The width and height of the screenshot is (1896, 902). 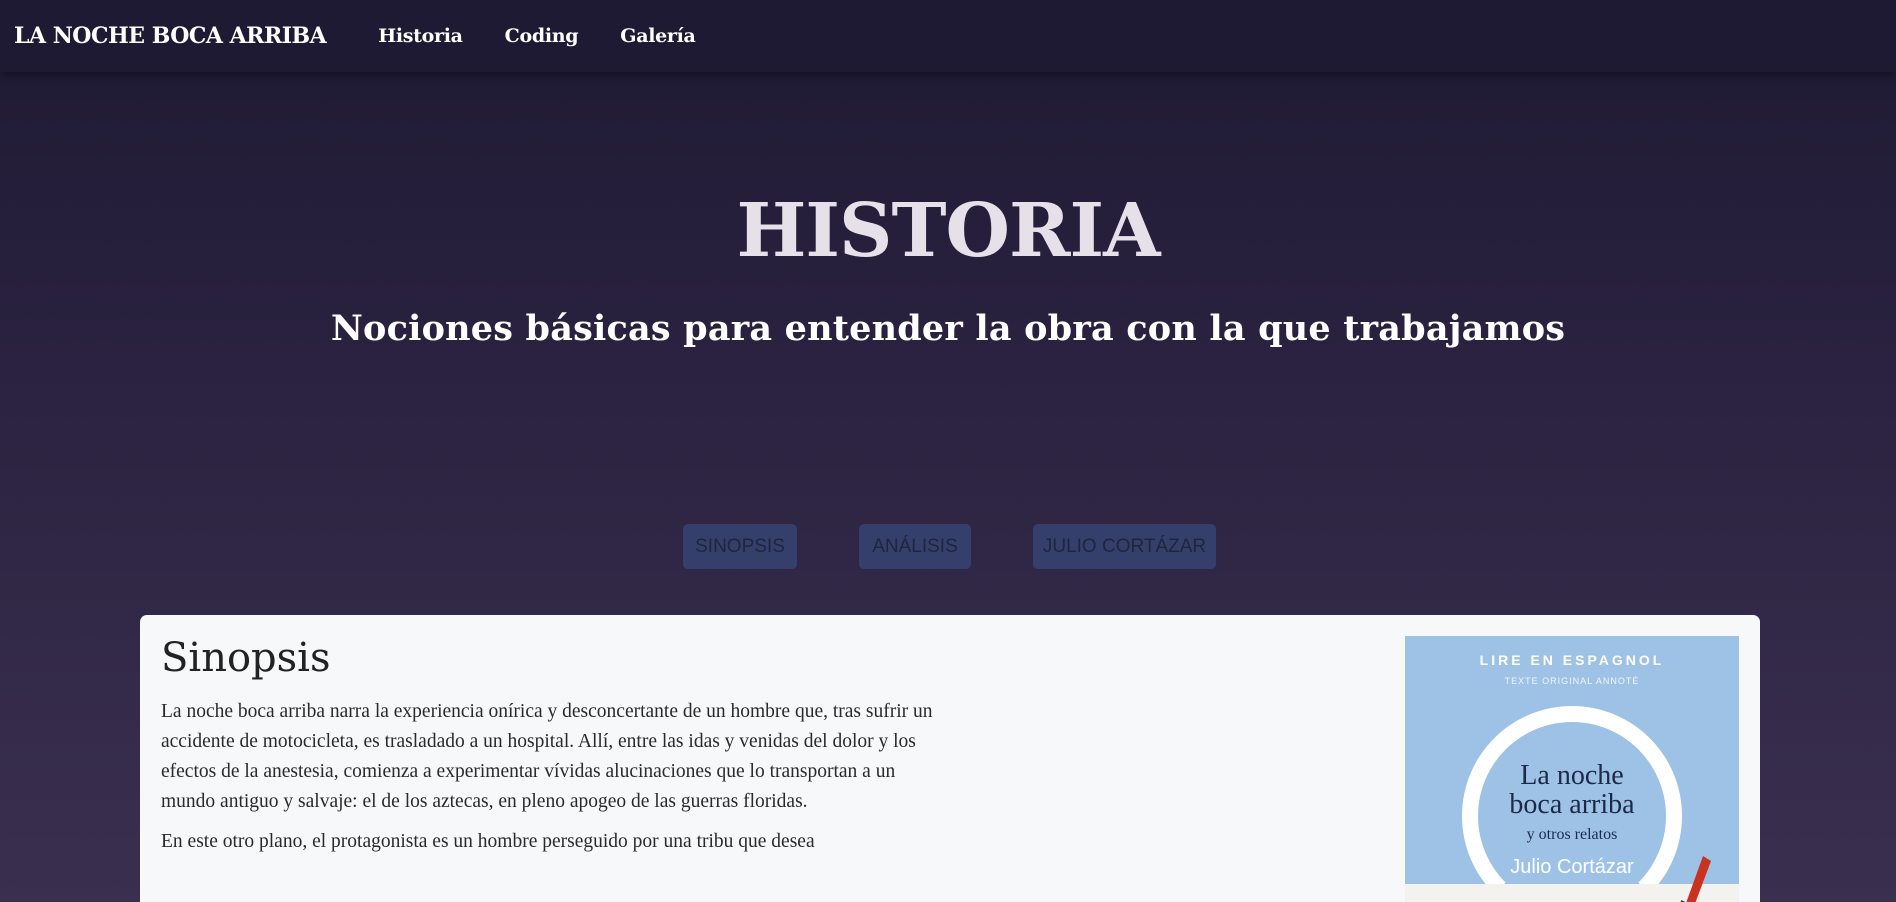 I want to click on sinopsis-button: SINOPSIS, so click(x=740, y=546).